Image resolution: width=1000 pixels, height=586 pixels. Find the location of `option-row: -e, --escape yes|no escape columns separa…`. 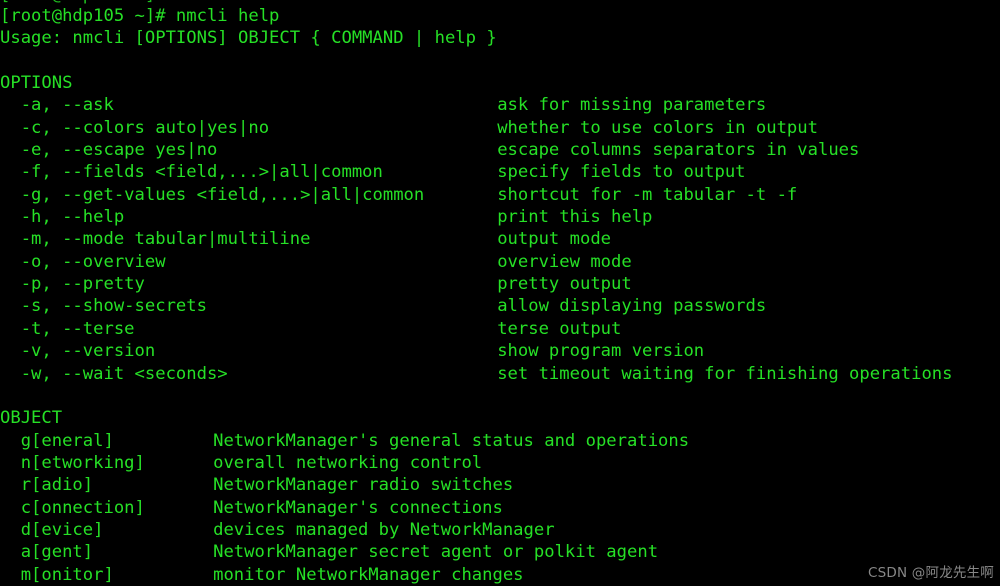

option-row: -e, --escape yes|no escape columns separa… is located at coordinates (500, 150).